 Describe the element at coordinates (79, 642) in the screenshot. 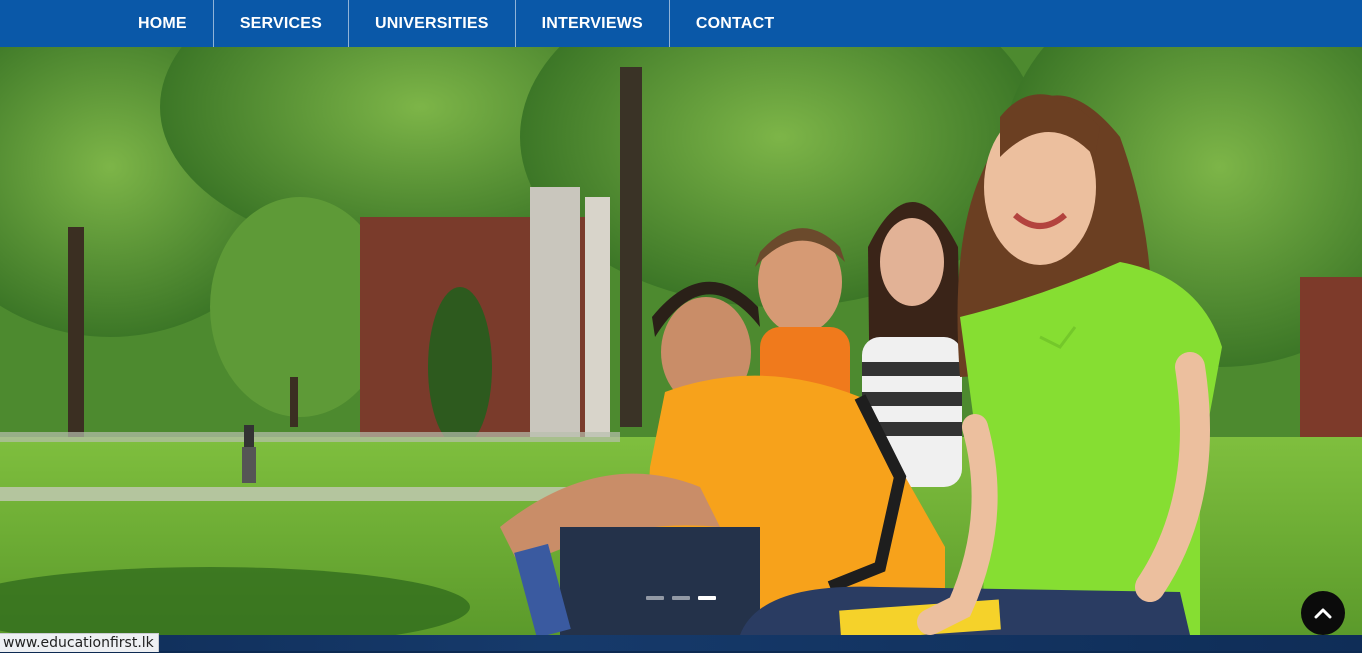

I see `status-bar-url: www.educationfirst.lk` at that location.